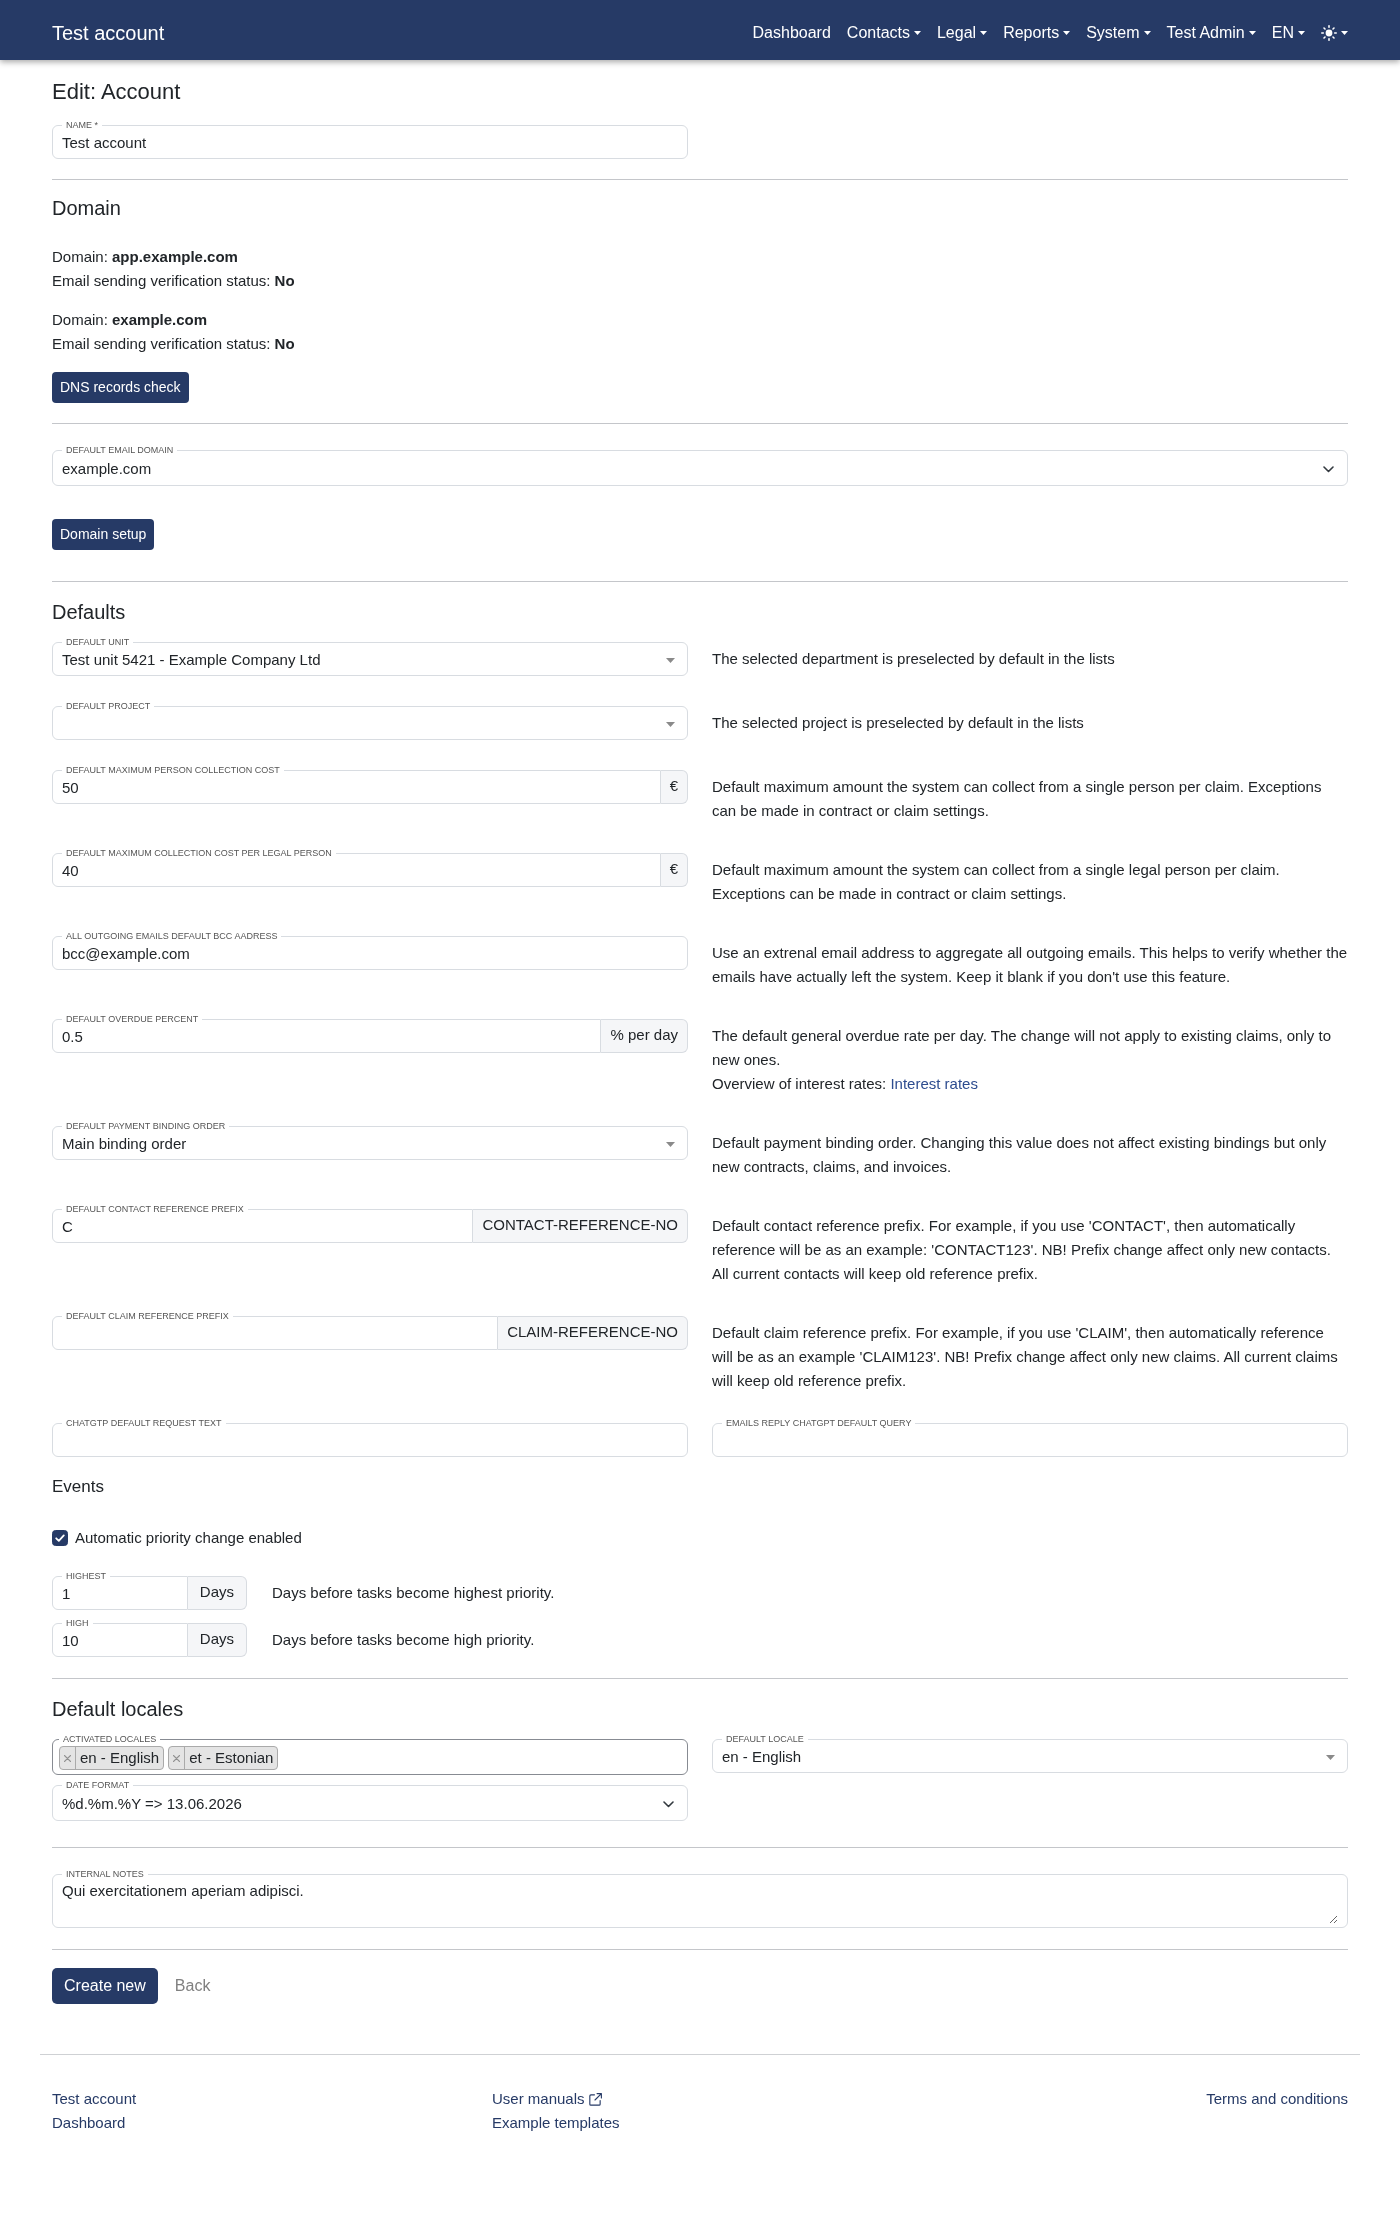 The height and width of the screenshot is (2225, 1400). What do you see at coordinates (1022, 1250) in the screenshot?
I see `field-description: Default contact reference prefix. For example, if you use 'CONTACT', then automatically reference will be as an example: 'CONTACT123'. NB! Prefix change affect only new contacts. All current contacts will keep old reference prefix.` at bounding box center [1022, 1250].